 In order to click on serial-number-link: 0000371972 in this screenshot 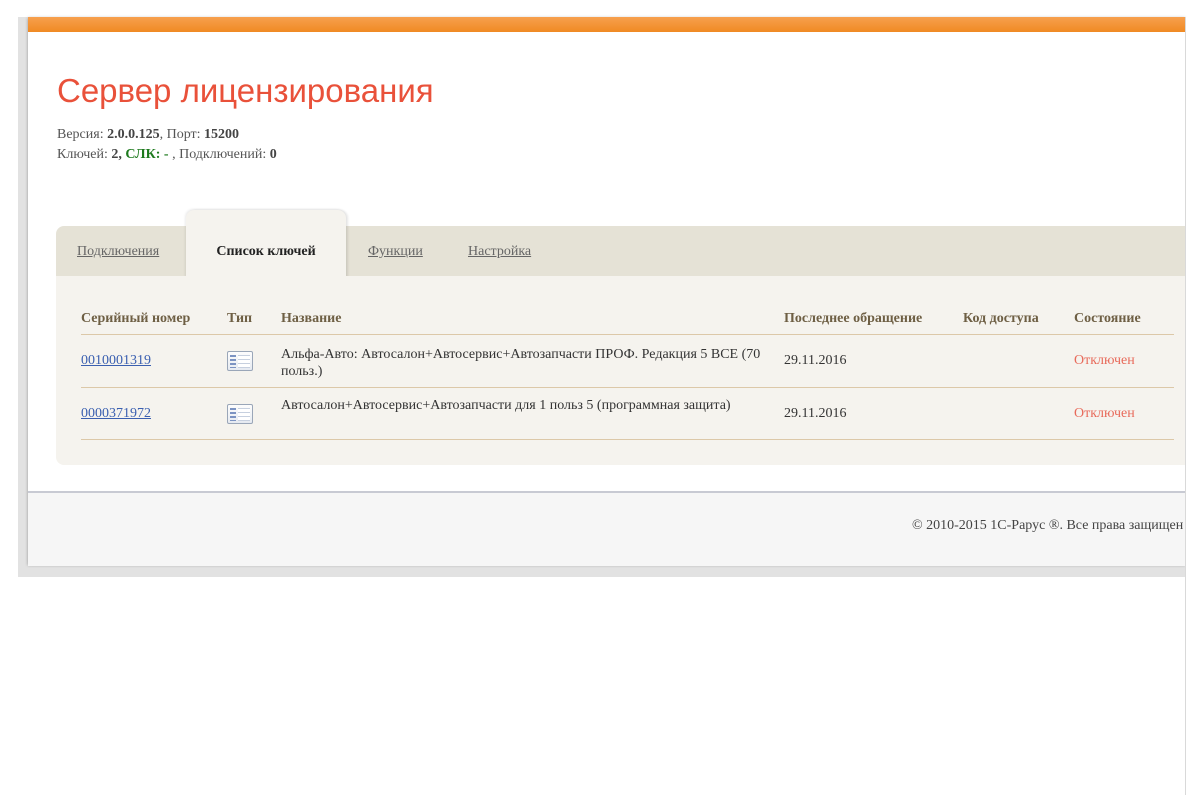, I will do `click(116, 414)`.